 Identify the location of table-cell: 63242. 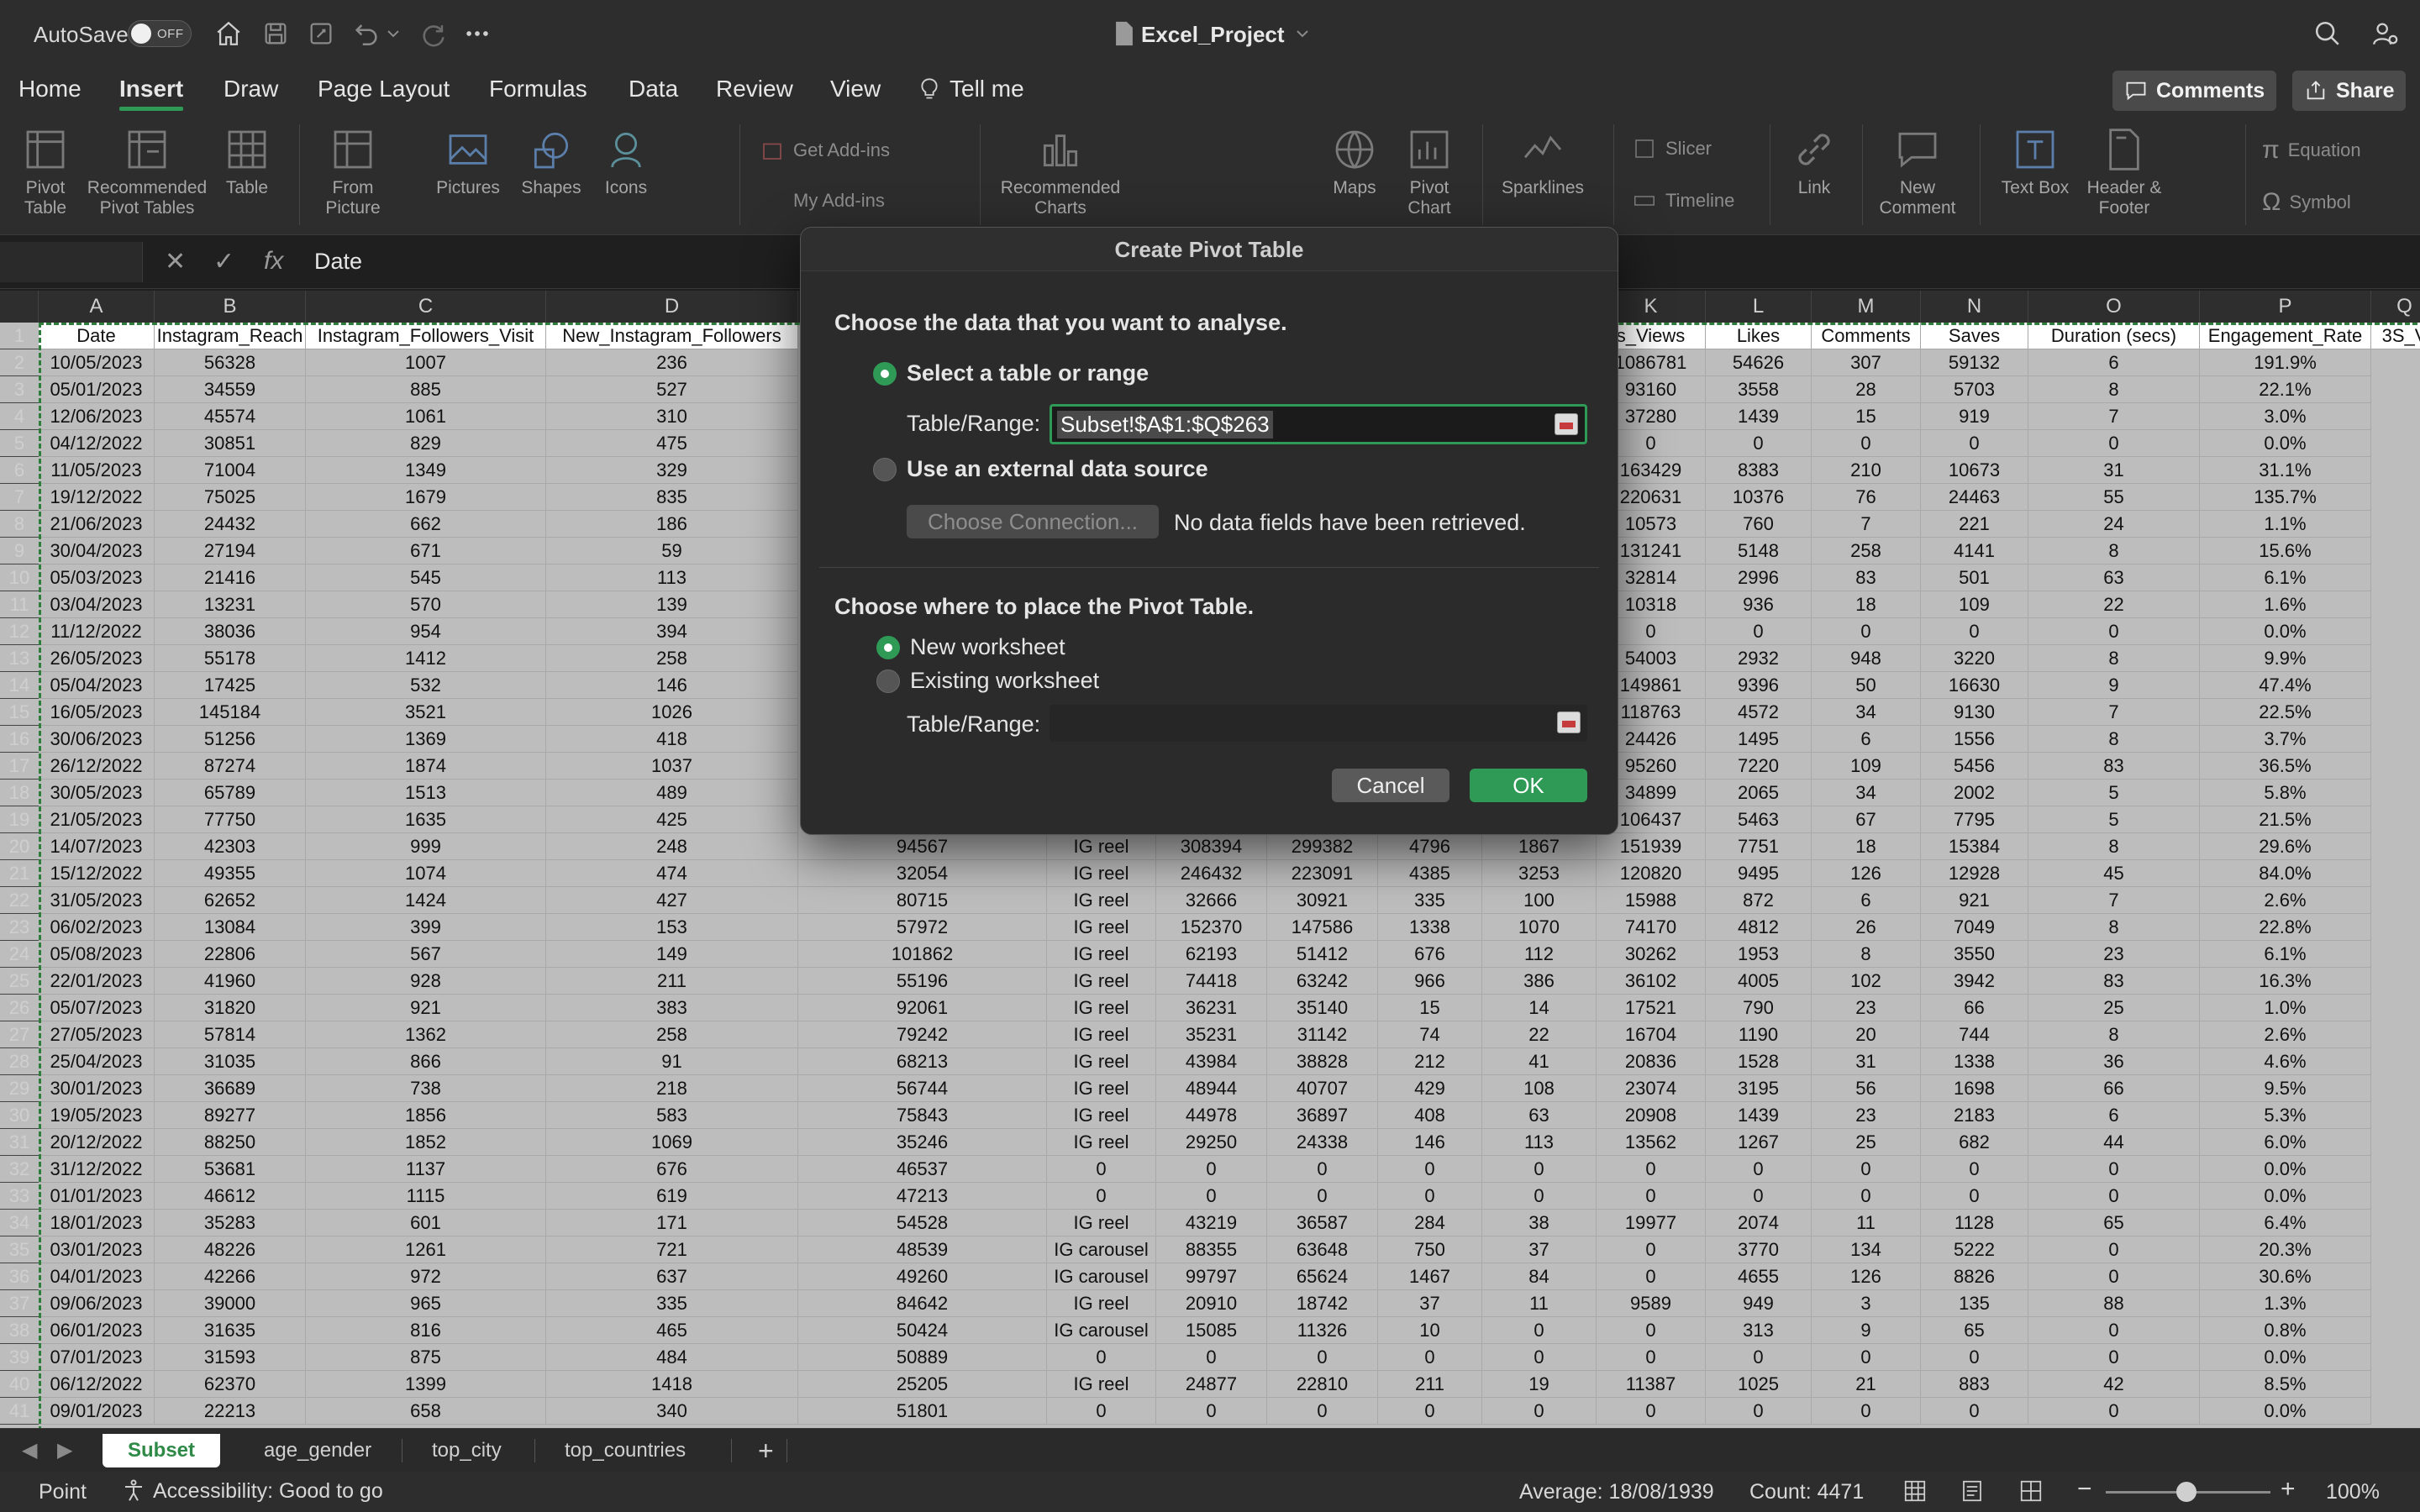
(1322, 981).